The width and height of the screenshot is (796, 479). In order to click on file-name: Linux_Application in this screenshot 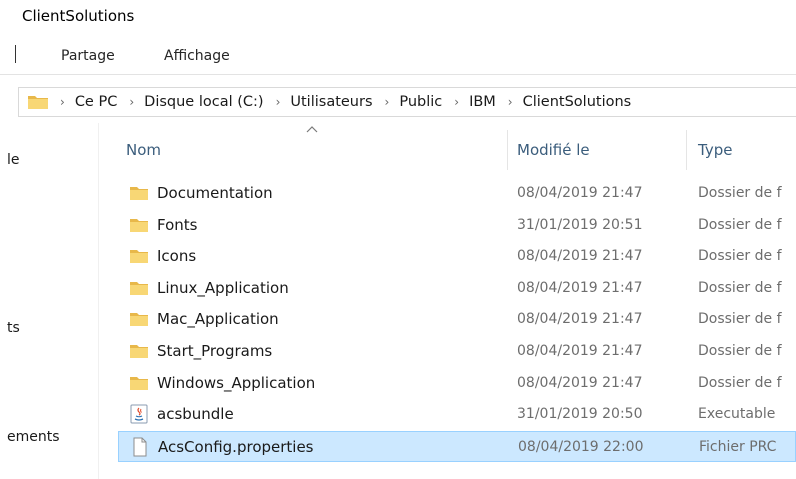, I will do `click(223, 288)`.